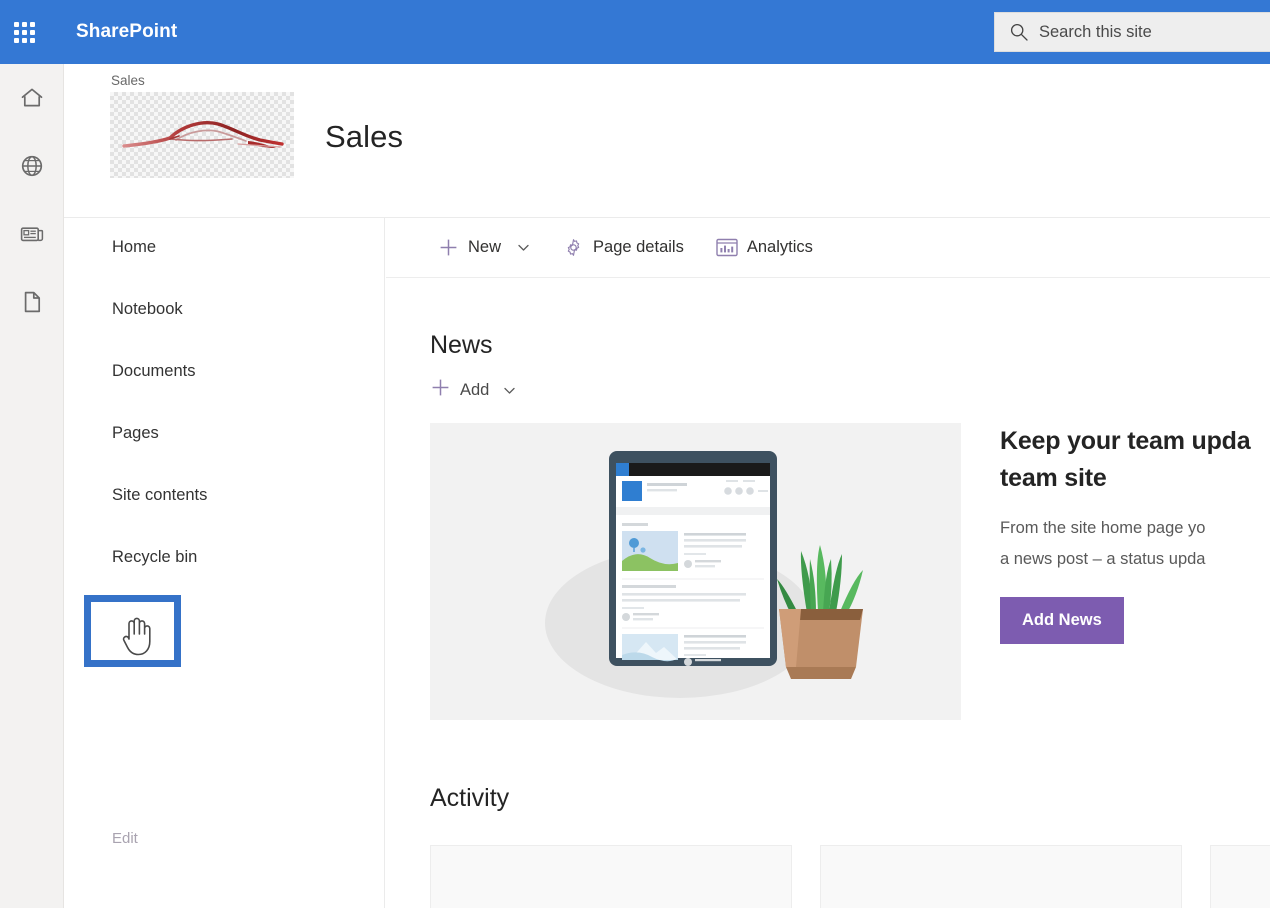 The width and height of the screenshot is (1270, 908). What do you see at coordinates (125, 838) in the screenshot?
I see `sidebar-edit-link: Edit` at bounding box center [125, 838].